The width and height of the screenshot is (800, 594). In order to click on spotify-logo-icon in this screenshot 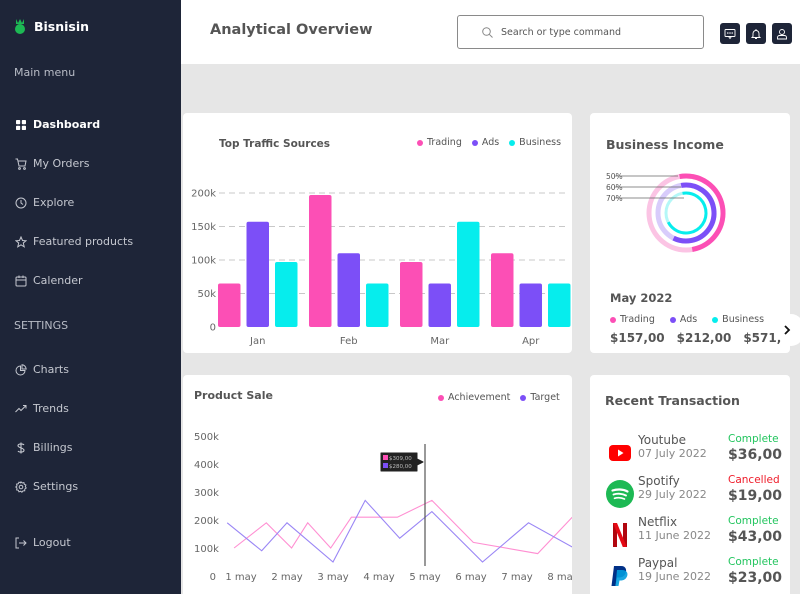, I will do `click(620, 494)`.